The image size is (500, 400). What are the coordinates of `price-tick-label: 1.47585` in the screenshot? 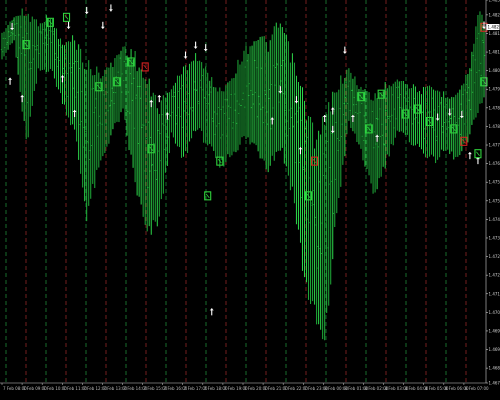 It's located at (494, 182).